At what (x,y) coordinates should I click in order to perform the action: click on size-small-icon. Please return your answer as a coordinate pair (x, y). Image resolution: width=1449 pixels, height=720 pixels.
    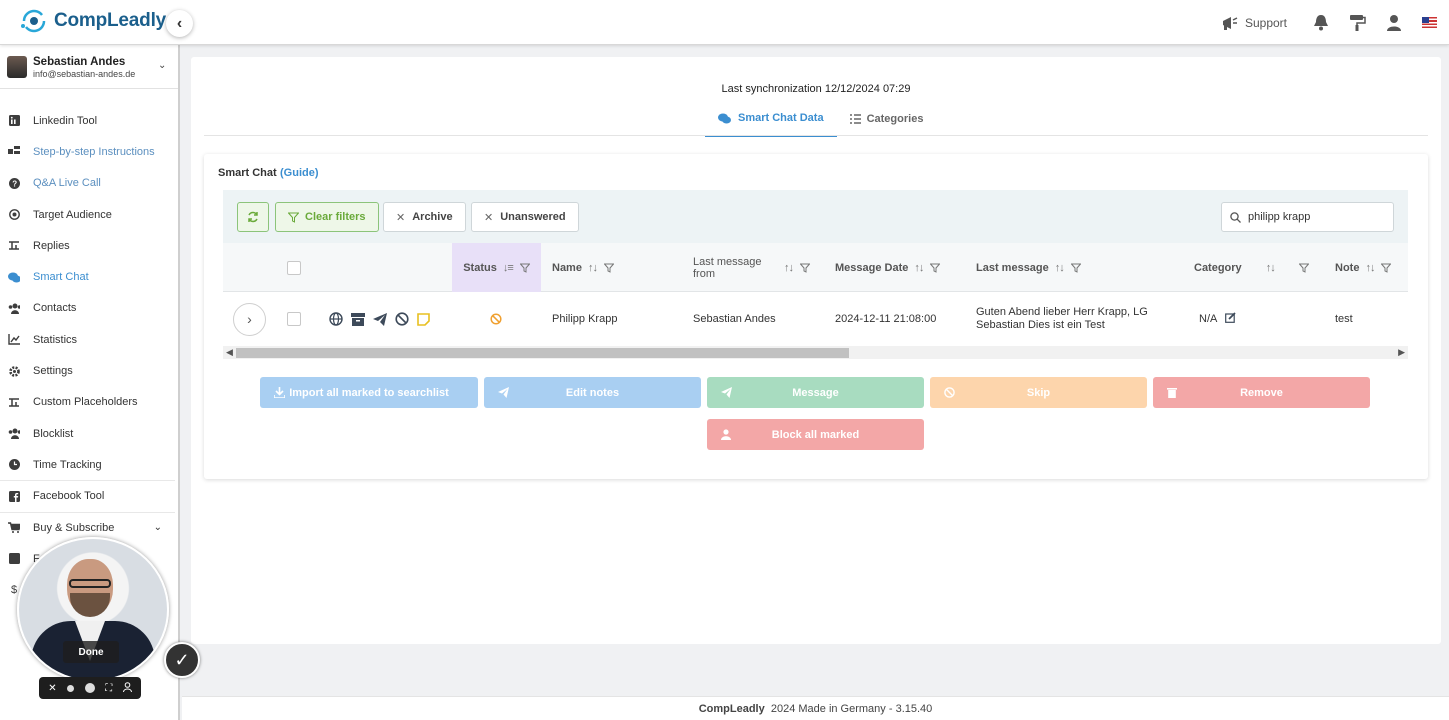
    Looking at the image, I should click on (71, 688).